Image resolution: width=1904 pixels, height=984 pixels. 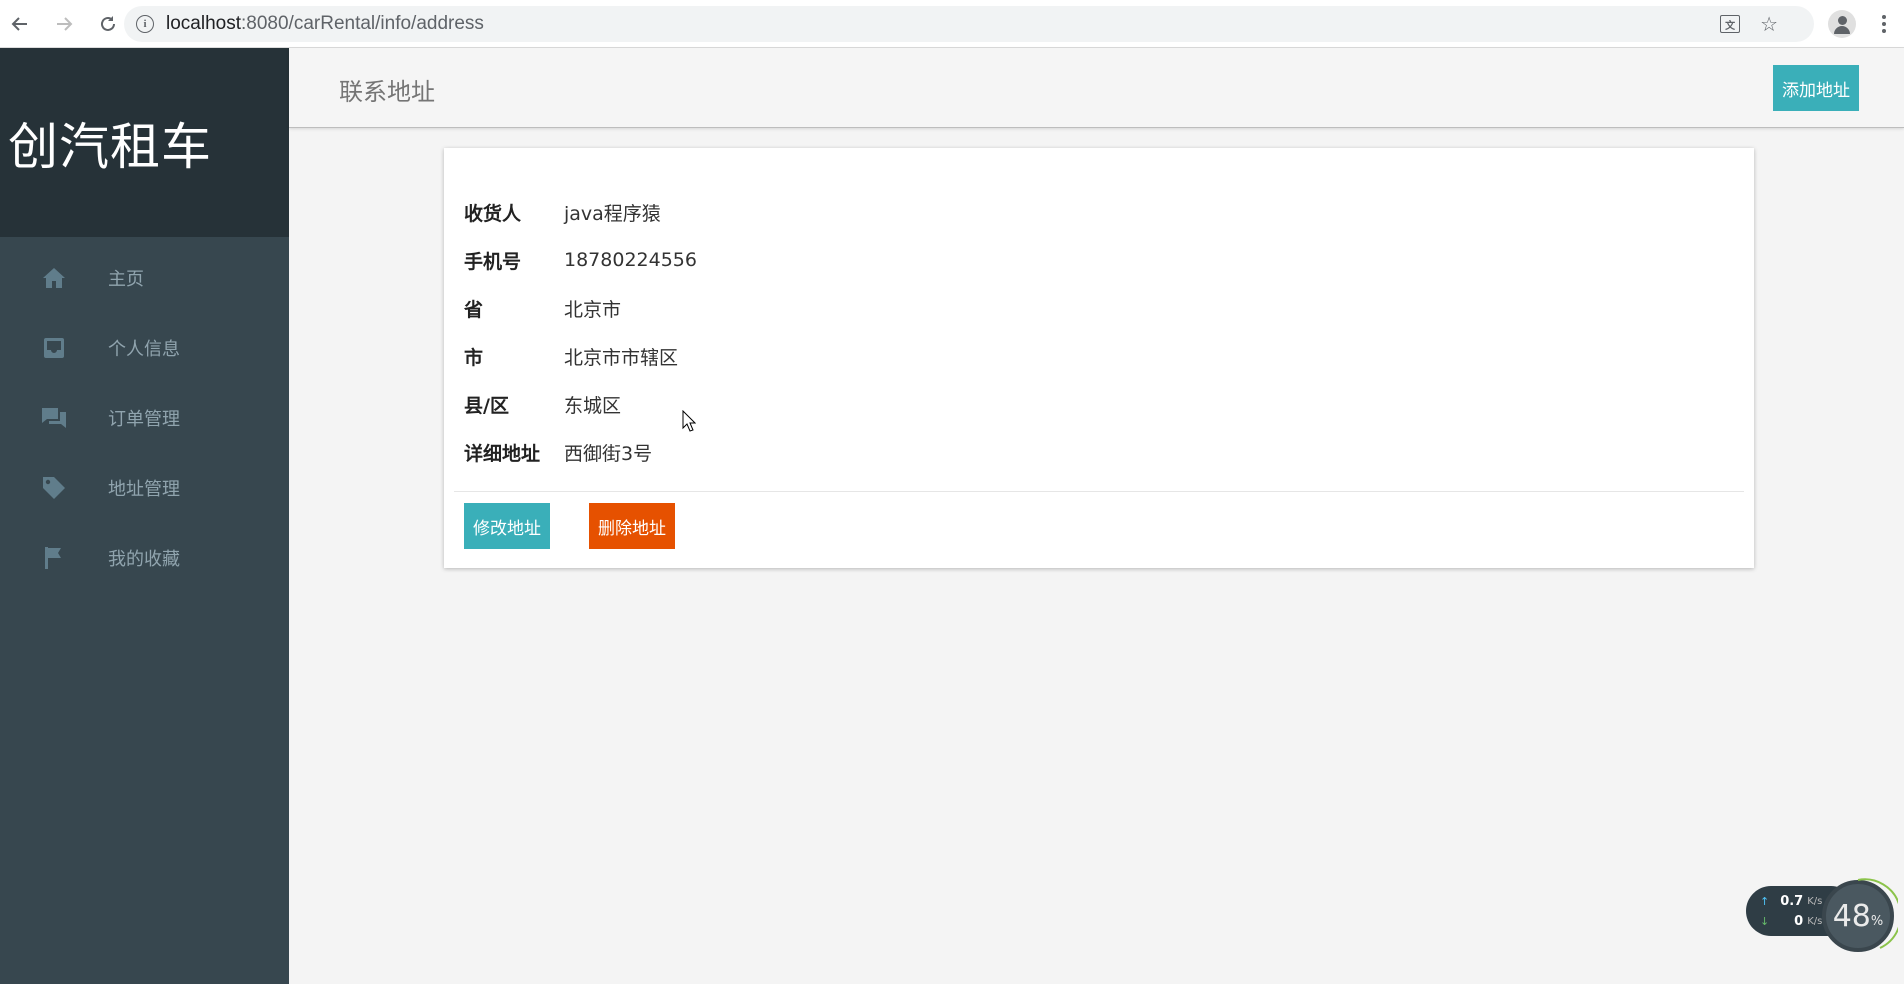 I want to click on sidebar: 创汽租车 主页 个人信息 订单管理 地址管理 我的收藏, so click(x=144, y=516).